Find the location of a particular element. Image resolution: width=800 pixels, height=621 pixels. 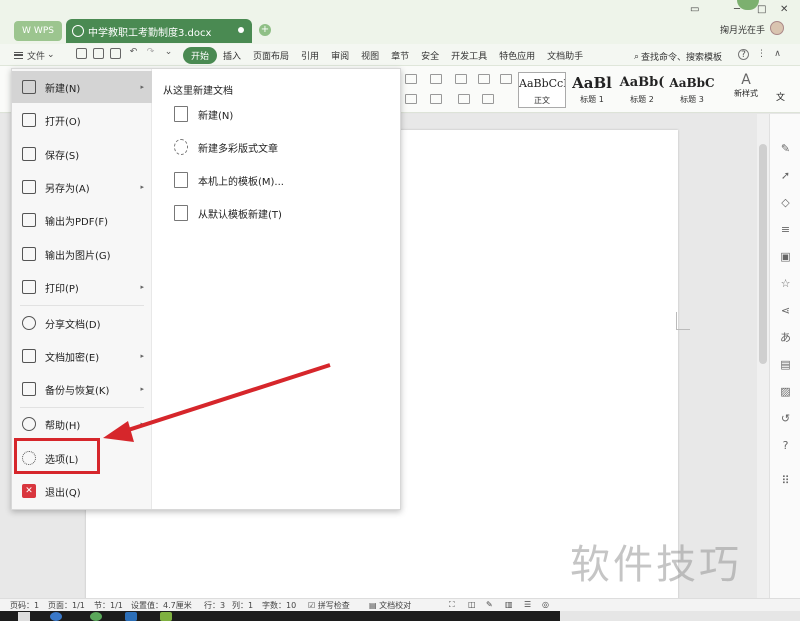

arrow-shaft is located at coordinates (226, 398).